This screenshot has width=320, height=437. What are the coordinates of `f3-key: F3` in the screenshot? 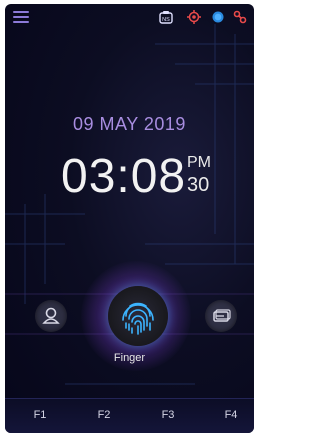 It's located at (168, 415).